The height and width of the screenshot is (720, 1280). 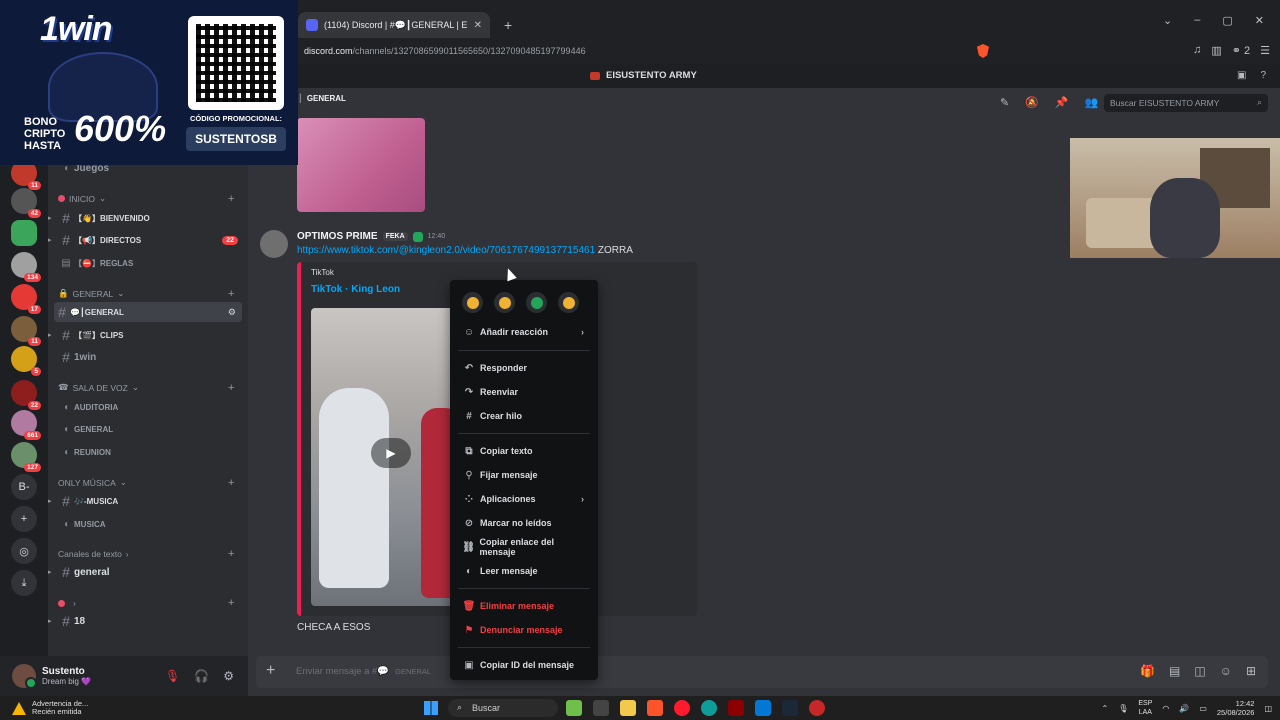 What do you see at coordinates (26, 267) in the screenshot?
I see `server-icon: 134` at bounding box center [26, 267].